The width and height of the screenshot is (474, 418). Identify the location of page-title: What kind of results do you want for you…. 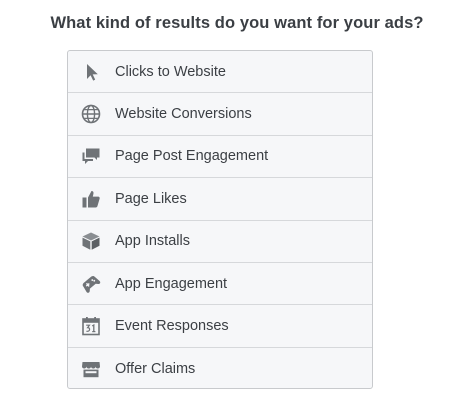
(237, 23).